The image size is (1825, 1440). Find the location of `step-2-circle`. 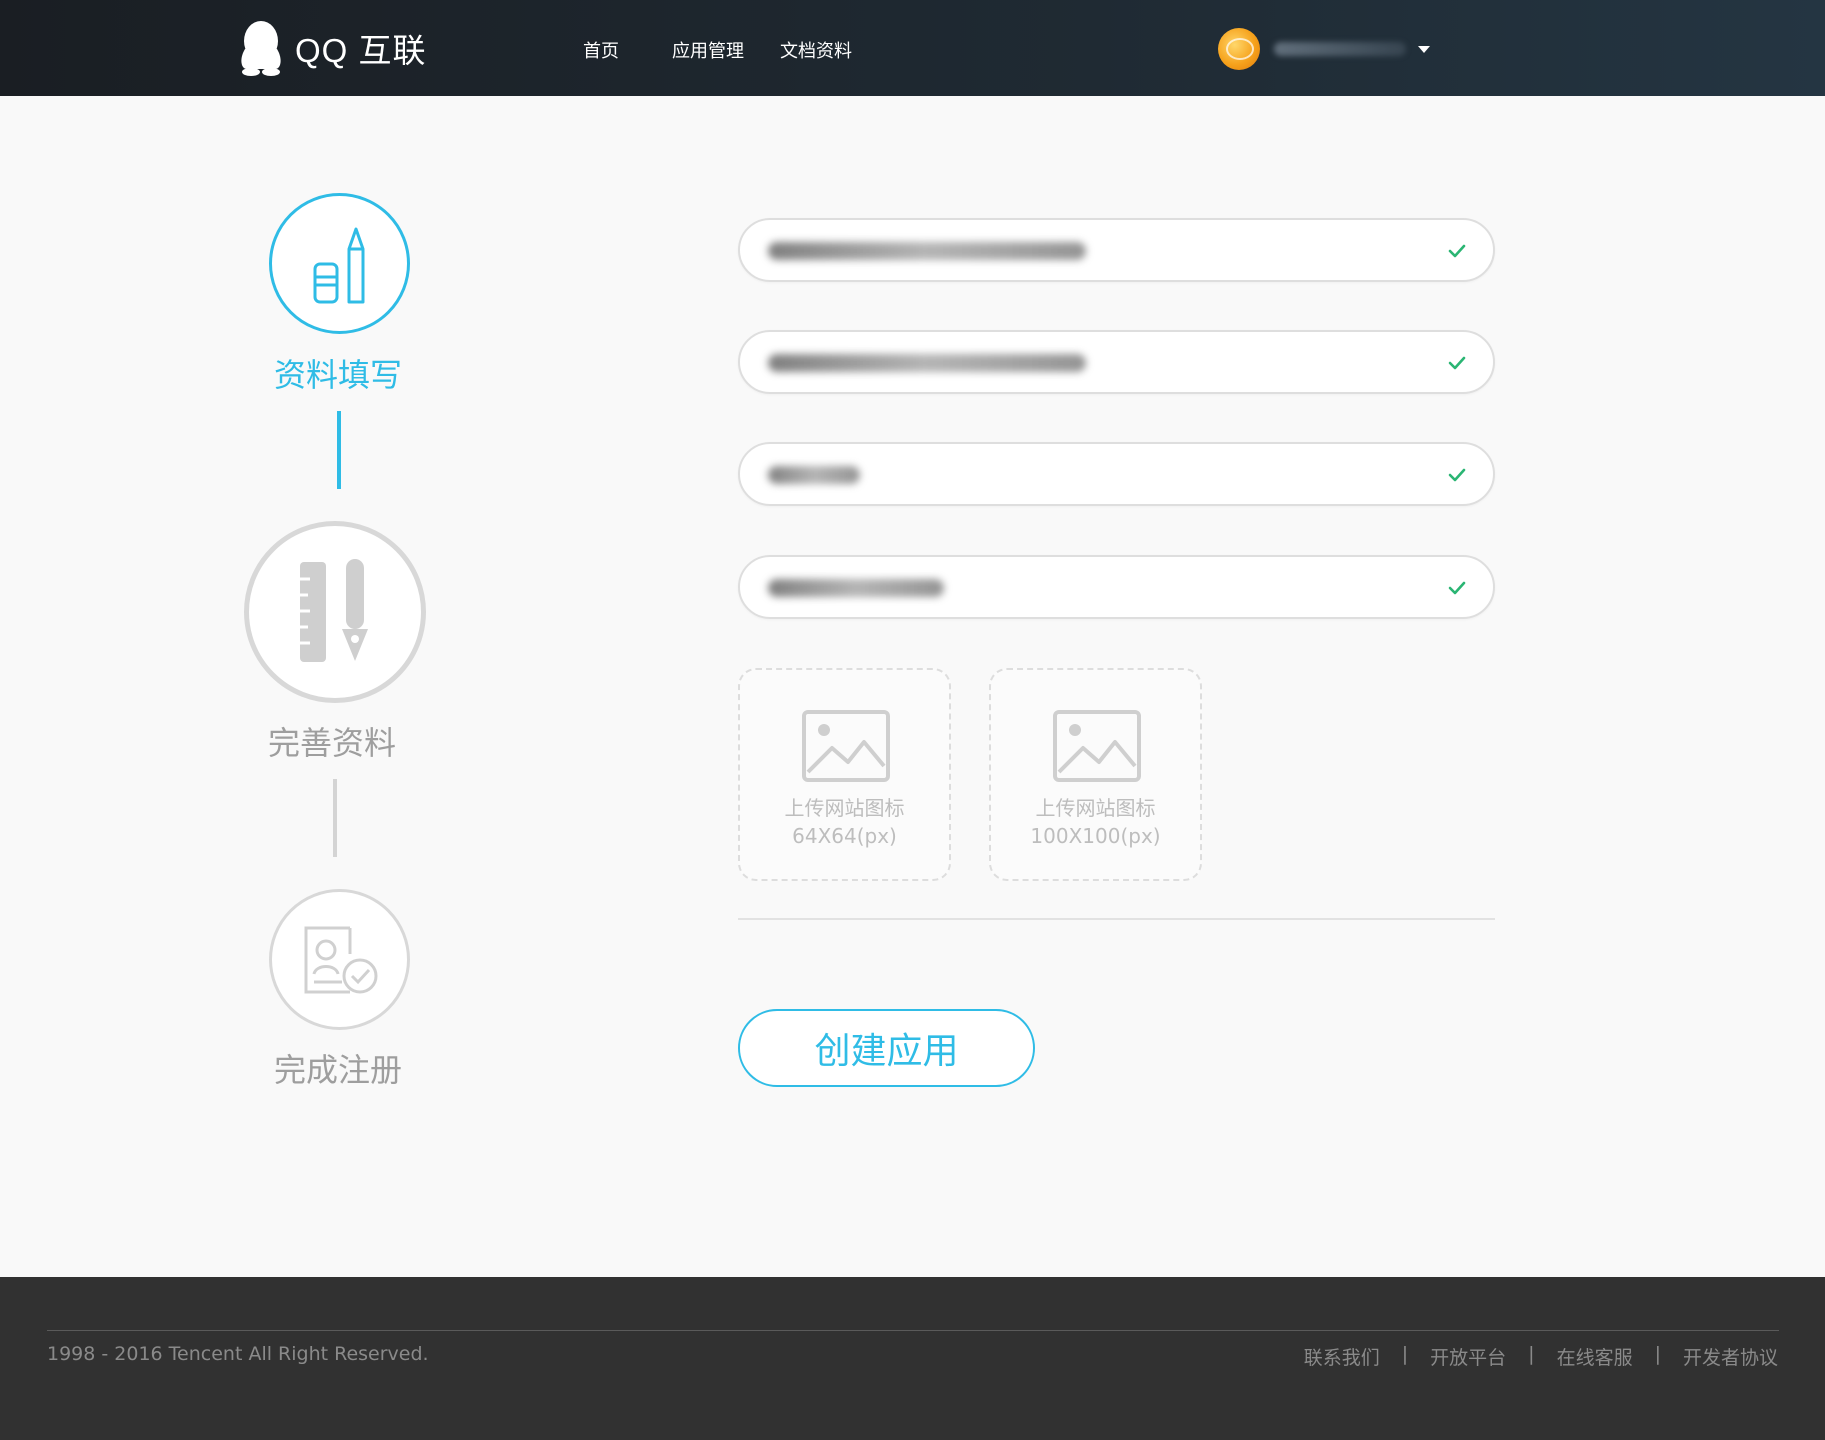

step-2-circle is located at coordinates (335, 612).